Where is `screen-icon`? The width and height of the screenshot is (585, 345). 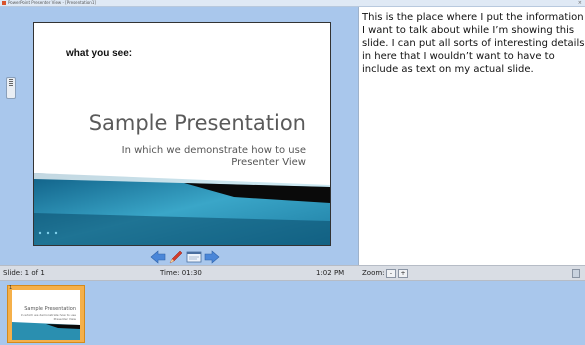
screen-icon is located at coordinates (194, 256).